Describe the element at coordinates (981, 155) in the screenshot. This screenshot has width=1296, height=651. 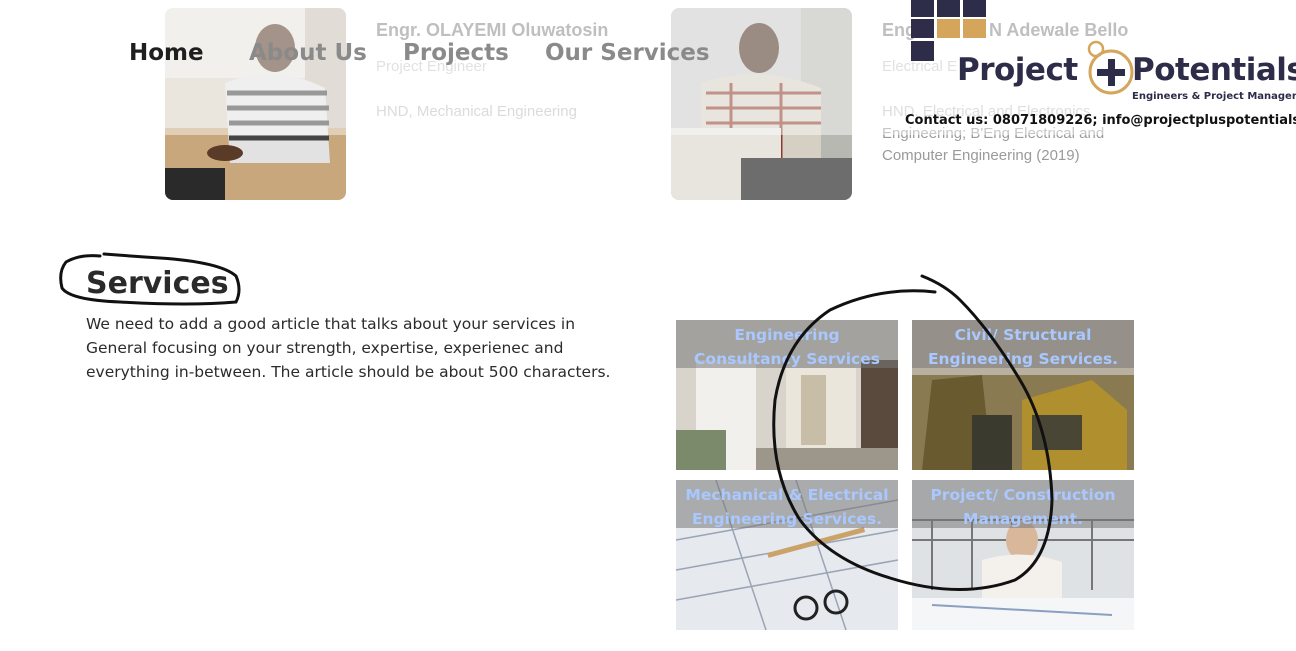
I see `team-qualification-2-line3: Computer Engineering (2019)` at that location.